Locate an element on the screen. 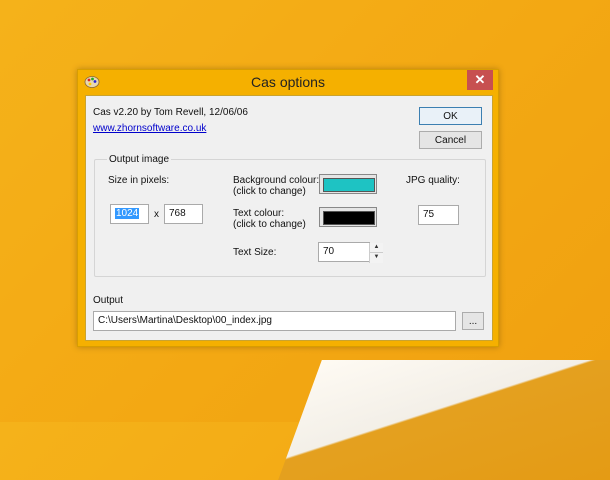 The width and height of the screenshot is (610, 480). times-sign: x is located at coordinates (156, 214).